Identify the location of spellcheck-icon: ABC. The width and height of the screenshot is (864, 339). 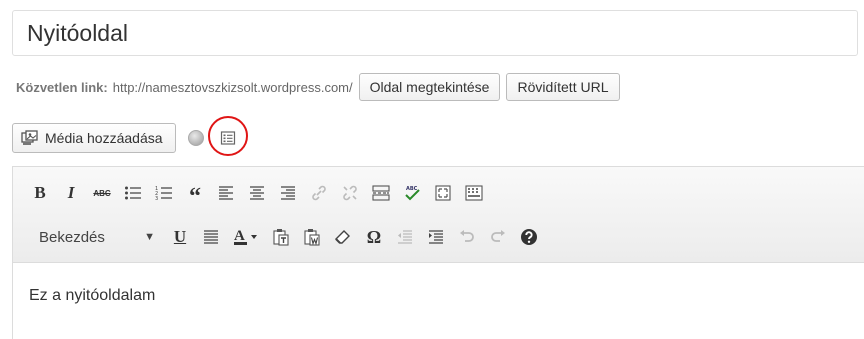
(412, 193).